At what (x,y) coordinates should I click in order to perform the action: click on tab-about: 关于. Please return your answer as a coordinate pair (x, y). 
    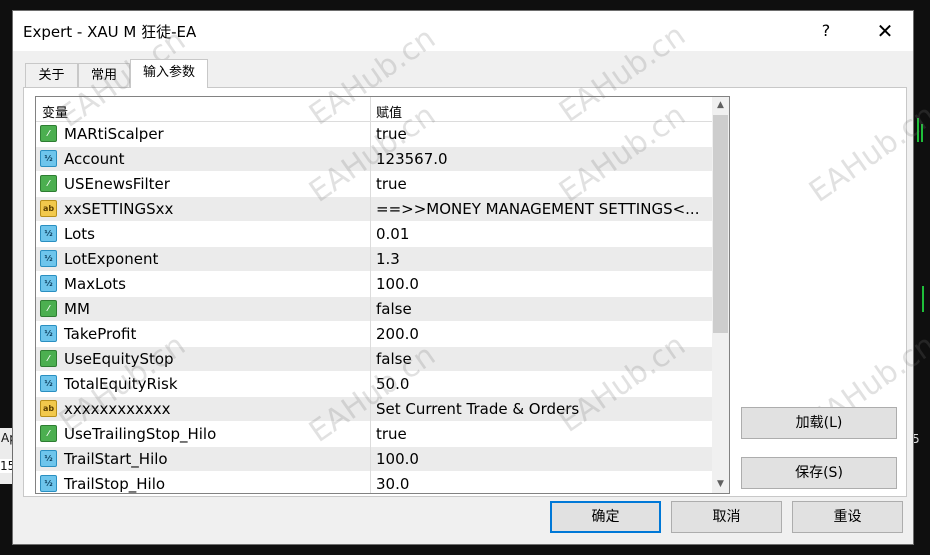
    Looking at the image, I should click on (51, 75).